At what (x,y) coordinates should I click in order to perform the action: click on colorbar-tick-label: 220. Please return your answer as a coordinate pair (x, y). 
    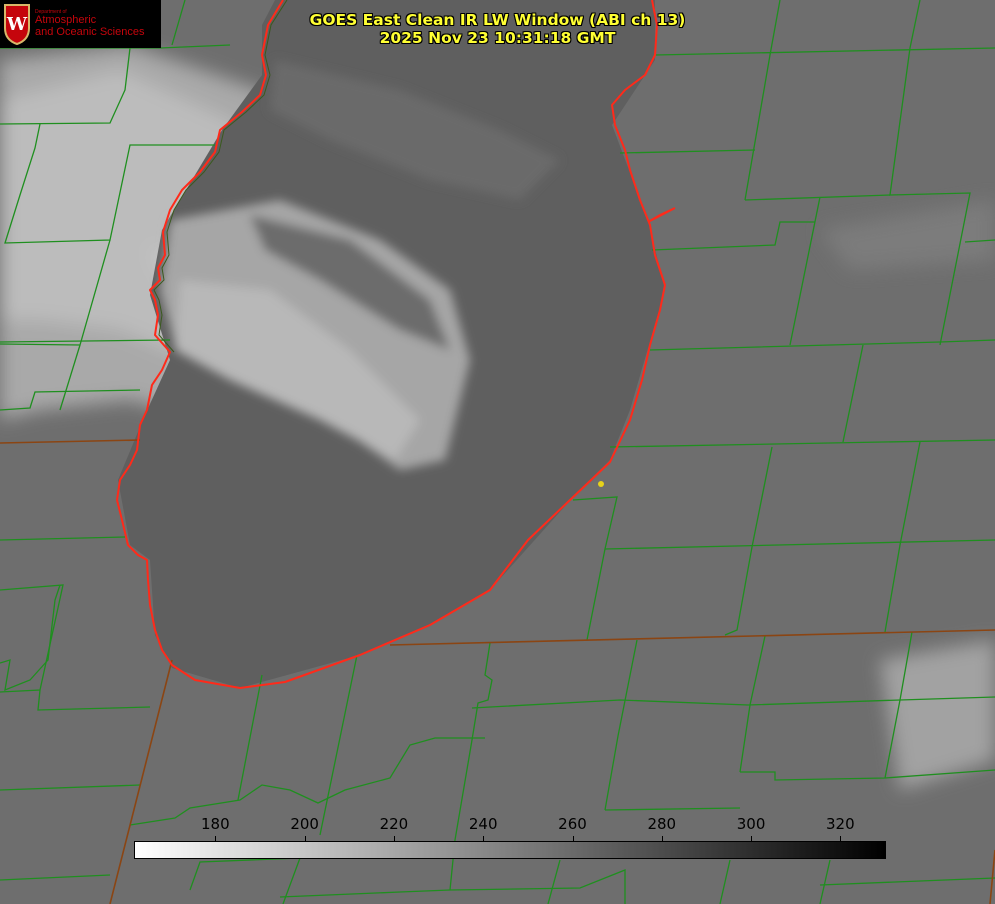
    Looking at the image, I should click on (394, 824).